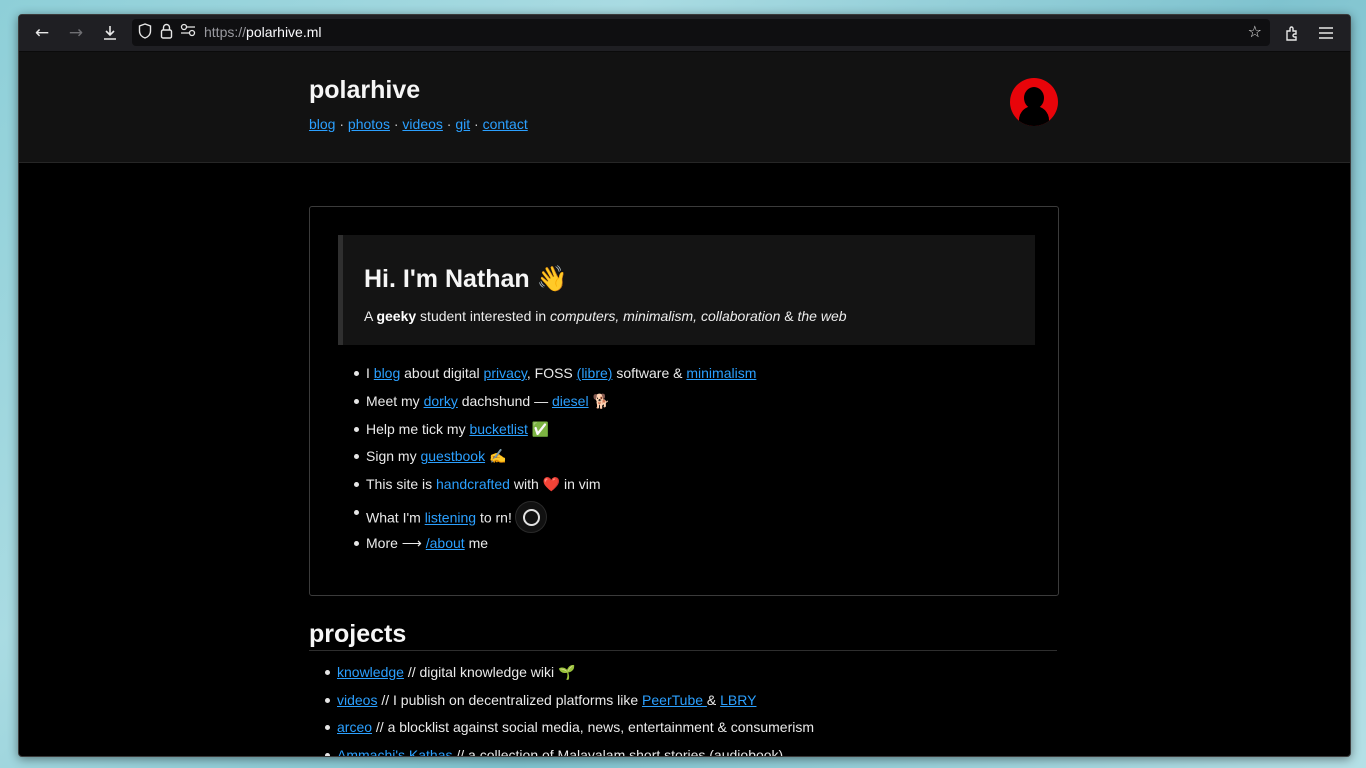 Image resolution: width=1366 pixels, height=768 pixels. Describe the element at coordinates (357, 700) in the screenshot. I see `videos-link: videos` at that location.